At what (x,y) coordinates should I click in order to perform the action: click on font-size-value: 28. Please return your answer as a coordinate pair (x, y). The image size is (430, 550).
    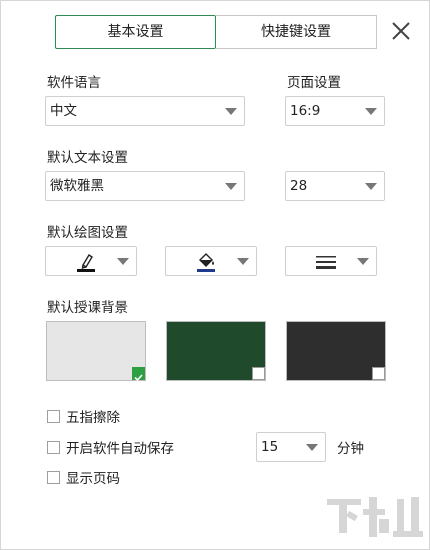
    Looking at the image, I should click on (299, 186).